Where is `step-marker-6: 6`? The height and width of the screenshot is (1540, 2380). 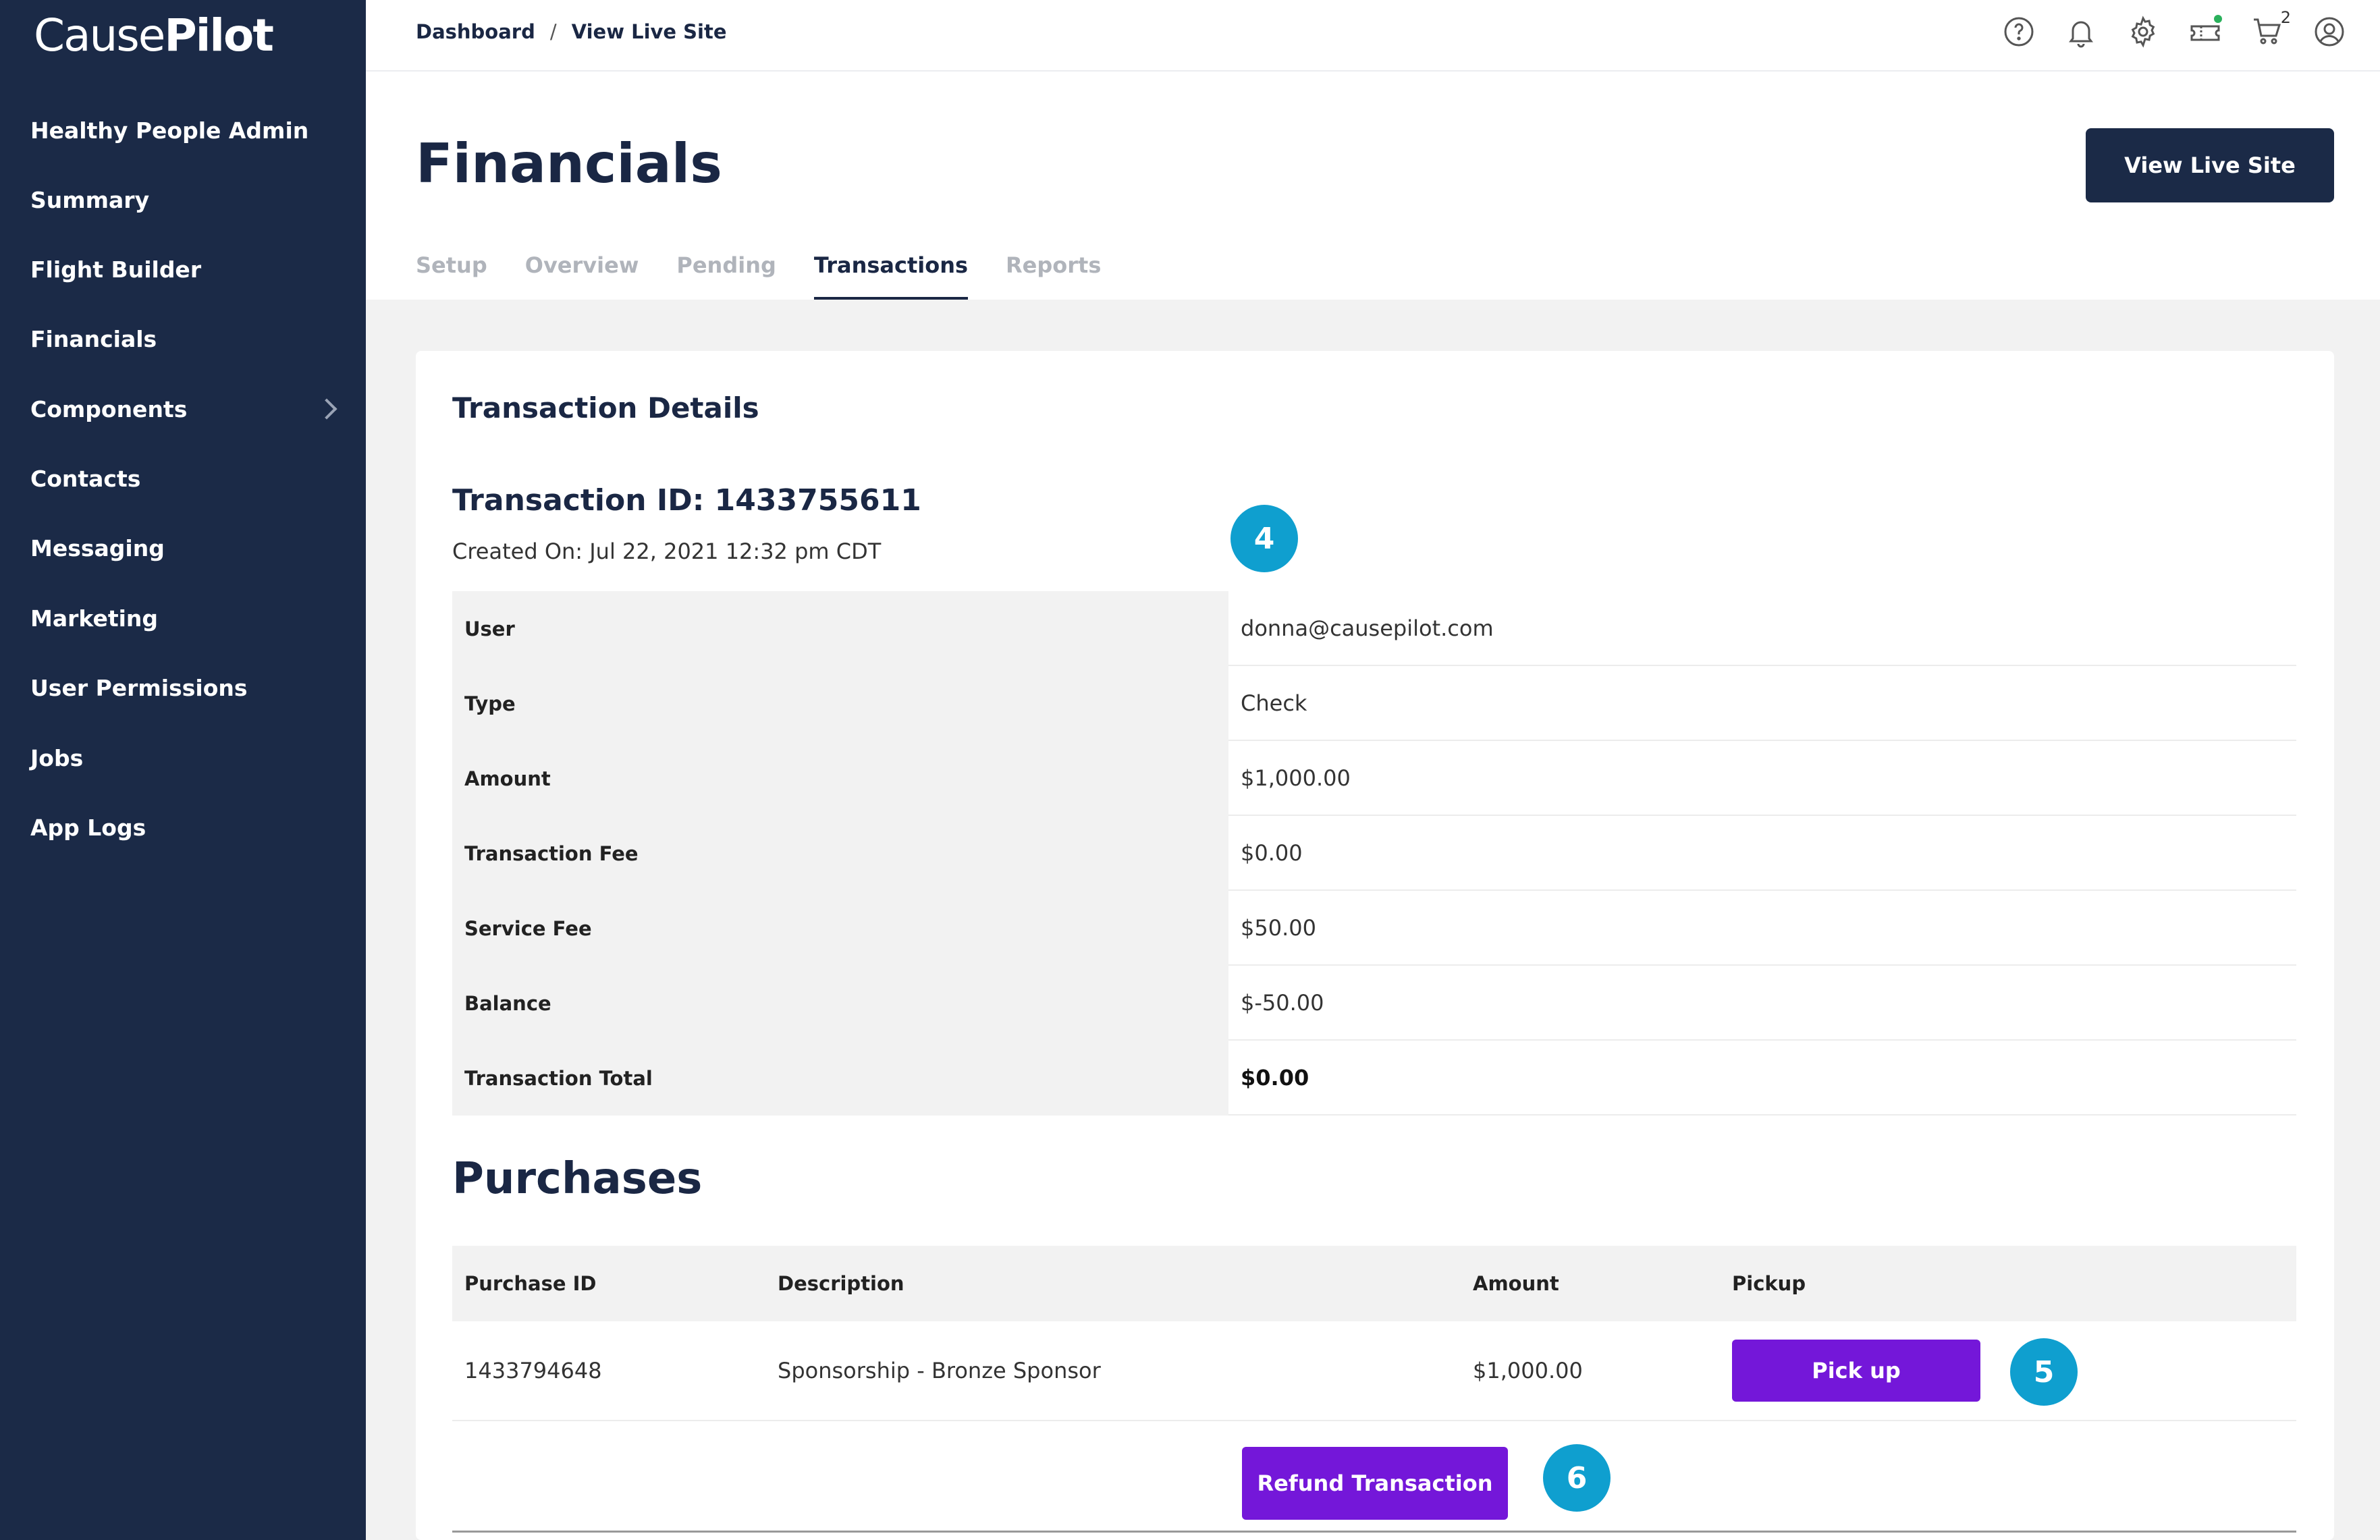
step-marker-6: 6 is located at coordinates (1577, 1478).